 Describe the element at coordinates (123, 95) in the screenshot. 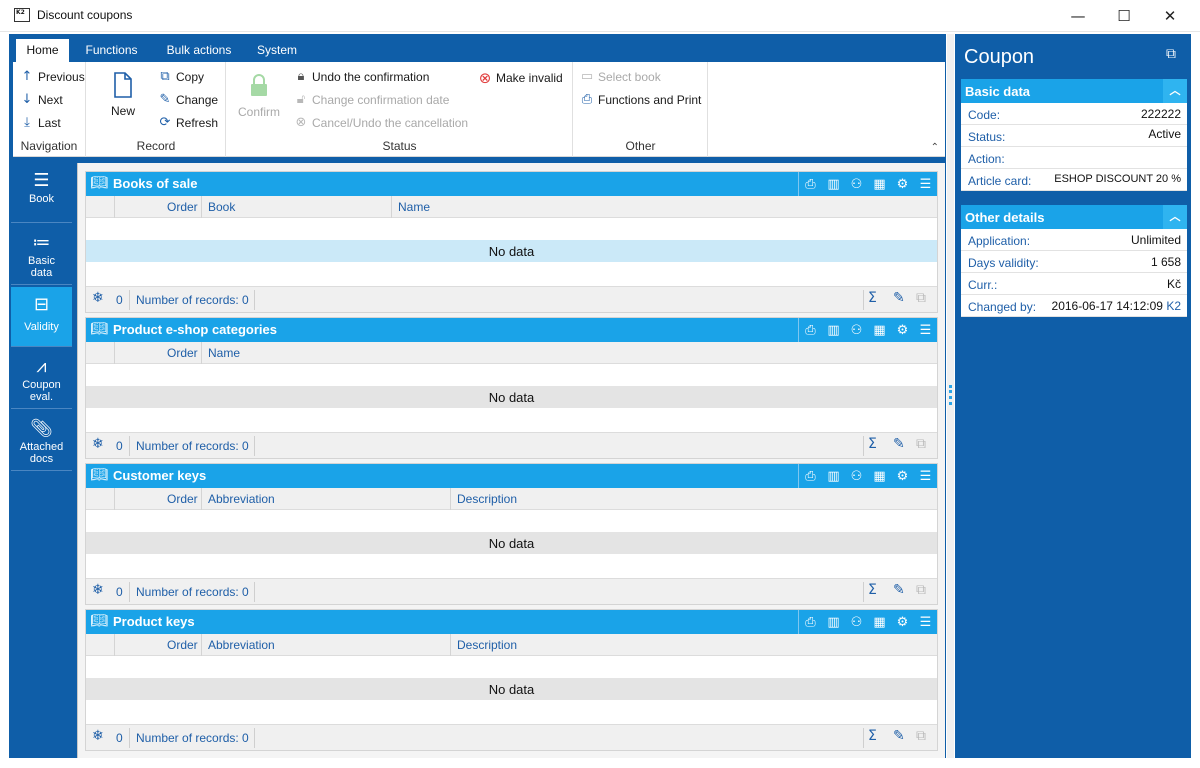

I see `new-button: New` at that location.